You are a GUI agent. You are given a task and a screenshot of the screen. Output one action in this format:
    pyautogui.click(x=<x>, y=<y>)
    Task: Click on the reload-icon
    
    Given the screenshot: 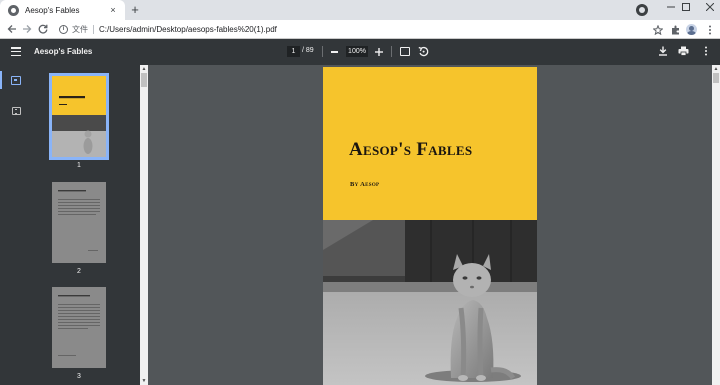 What is the action you would take?
    pyautogui.click(x=43, y=29)
    